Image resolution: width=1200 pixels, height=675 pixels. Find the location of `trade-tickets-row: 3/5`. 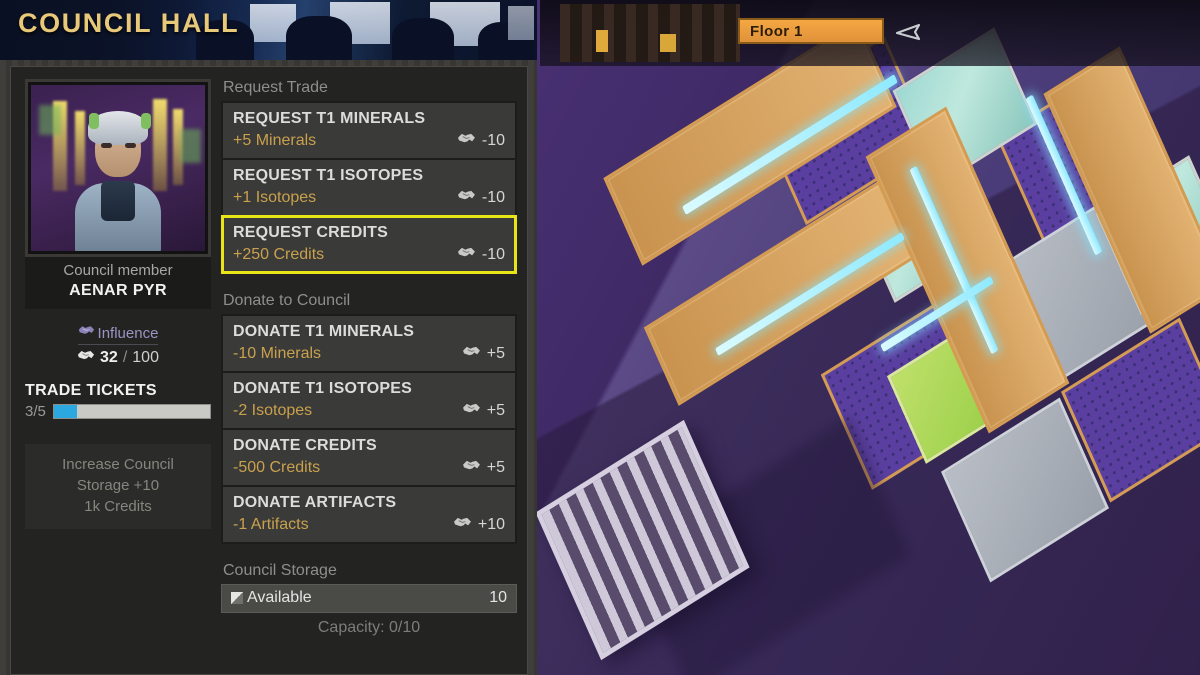

trade-tickets-row: 3/5 is located at coordinates (118, 411).